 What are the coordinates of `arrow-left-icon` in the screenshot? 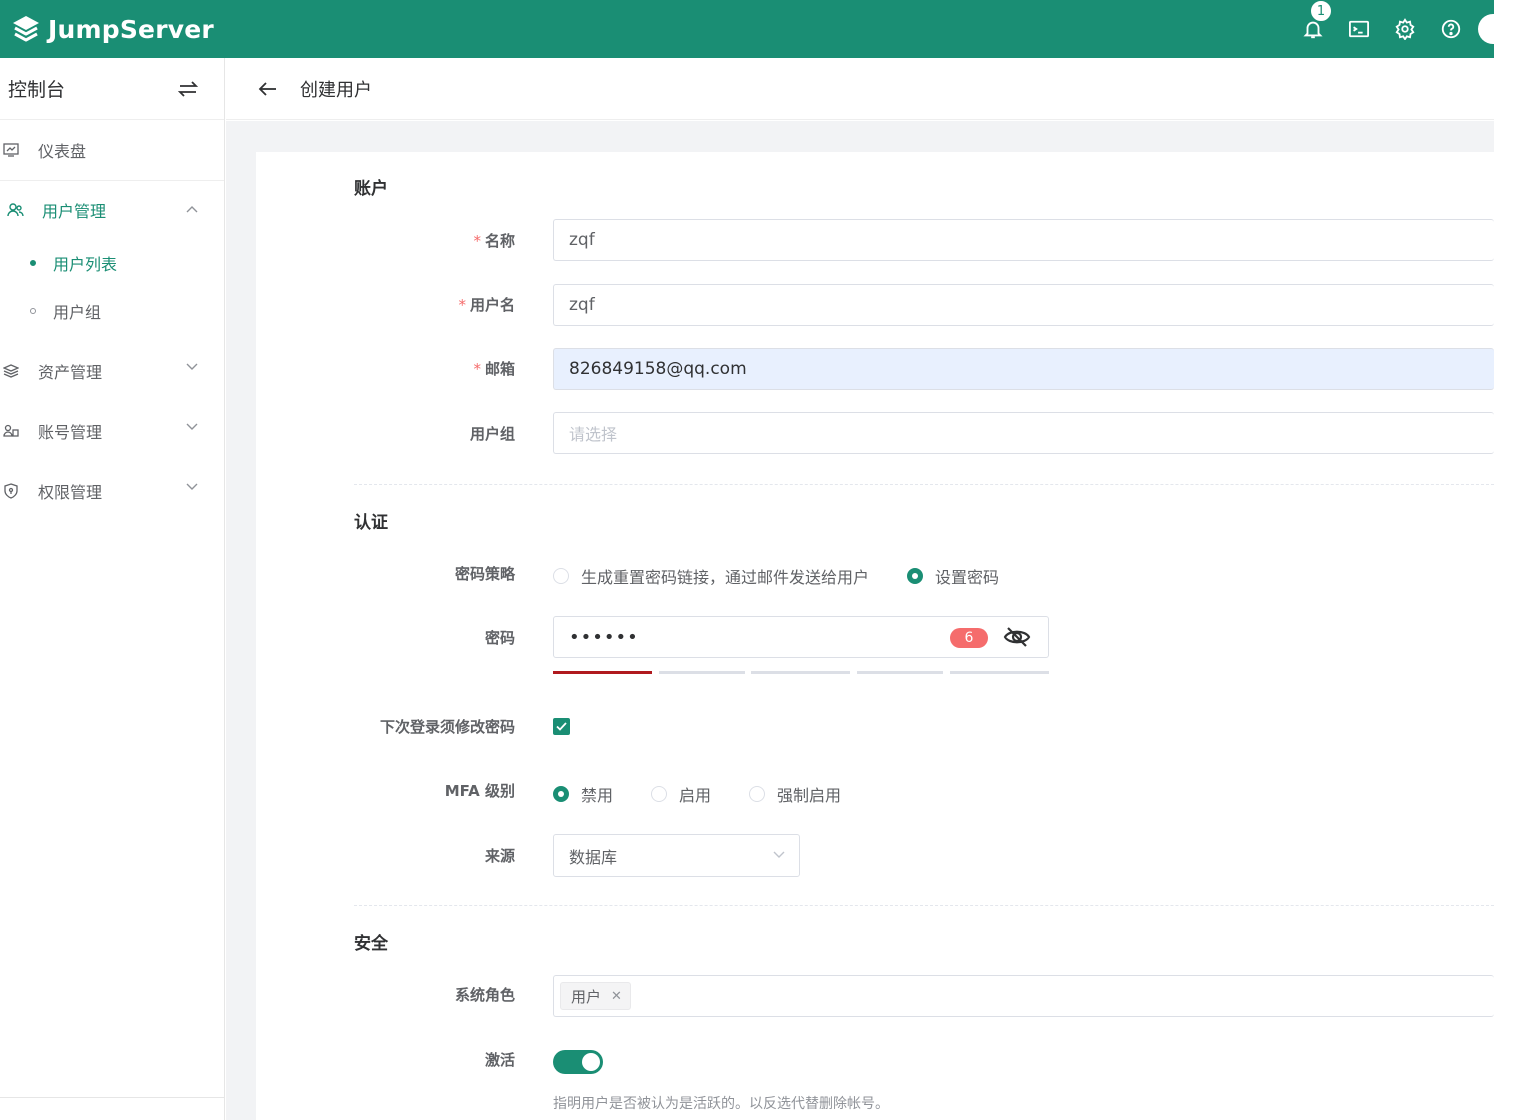 It's located at (267, 88).